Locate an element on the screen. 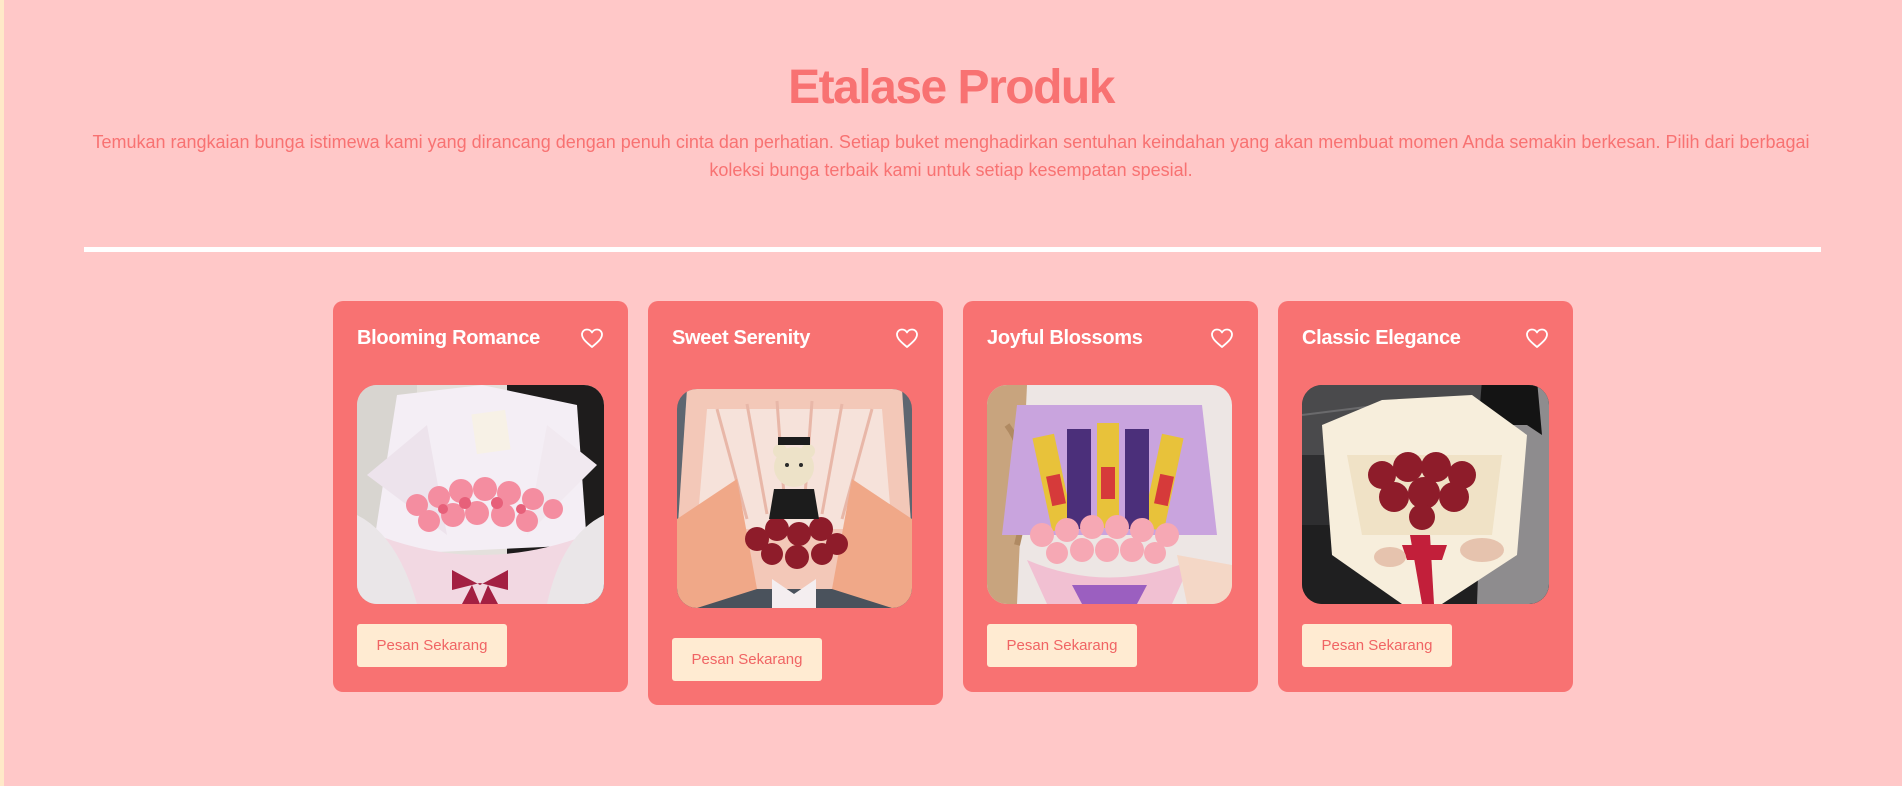 The image size is (1902, 786). product-name: Sweet Serenity is located at coordinates (741, 338).